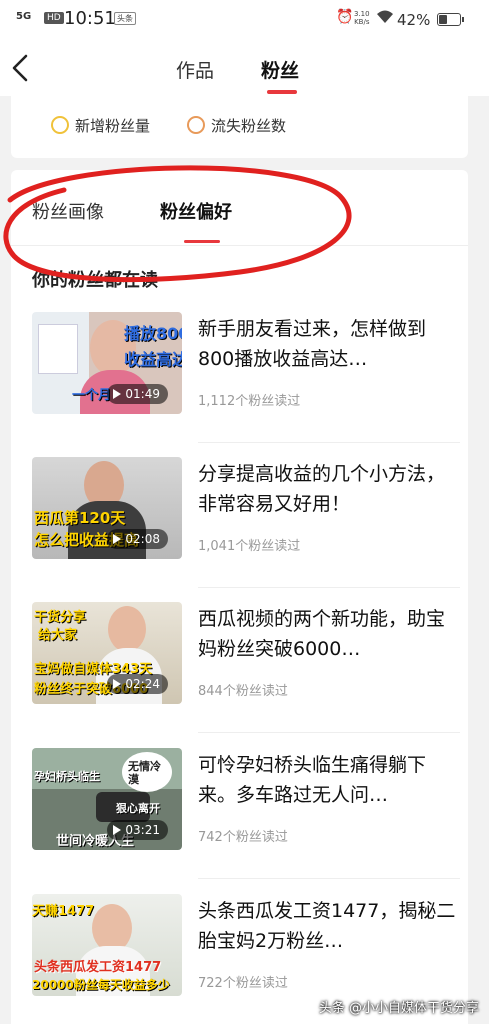  Describe the element at coordinates (142, 830) in the screenshot. I see `video-duration-label: 03:21` at that location.